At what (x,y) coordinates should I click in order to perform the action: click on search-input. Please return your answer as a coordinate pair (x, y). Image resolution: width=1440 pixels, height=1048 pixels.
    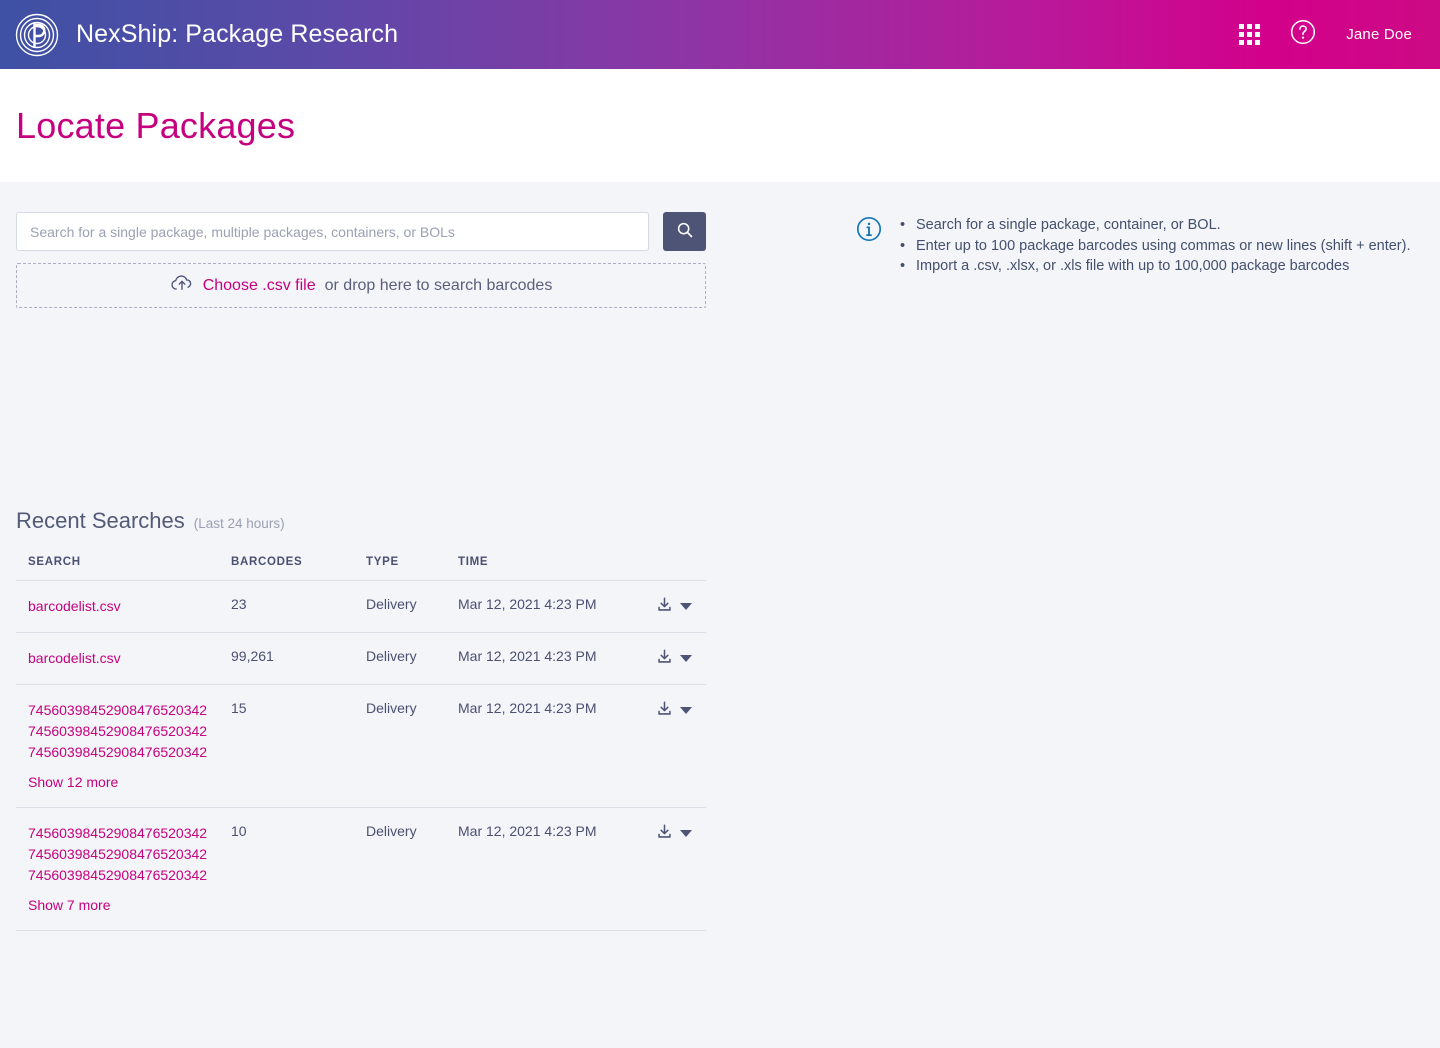
    Looking at the image, I should click on (332, 231).